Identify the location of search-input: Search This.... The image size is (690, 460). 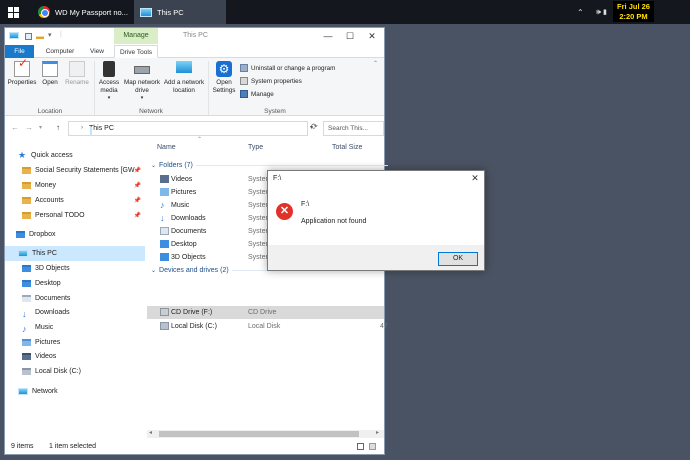
(353, 128).